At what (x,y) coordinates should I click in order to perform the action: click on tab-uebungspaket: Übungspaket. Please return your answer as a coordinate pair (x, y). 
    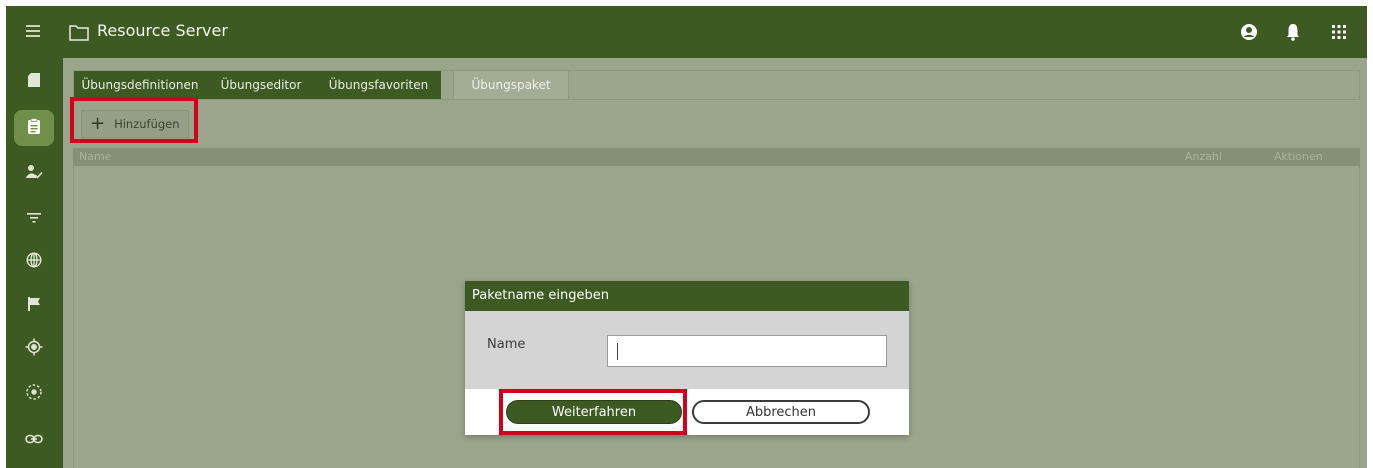
    Looking at the image, I should click on (511, 85).